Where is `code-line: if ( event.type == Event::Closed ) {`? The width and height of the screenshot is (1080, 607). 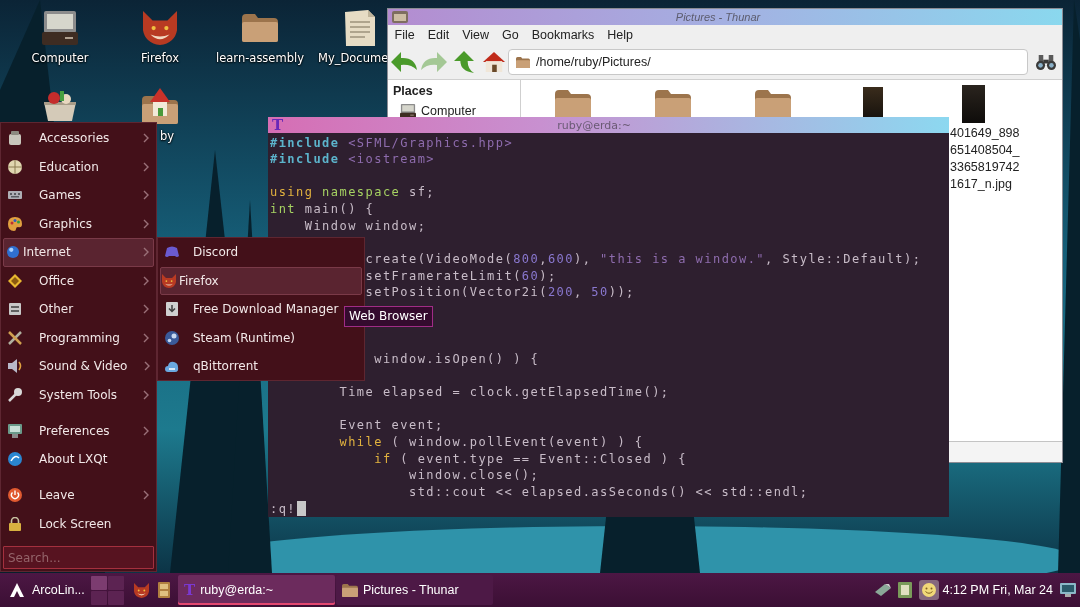
code-line: if ( event.type == Event::Closed ) { is located at coordinates (530, 458).